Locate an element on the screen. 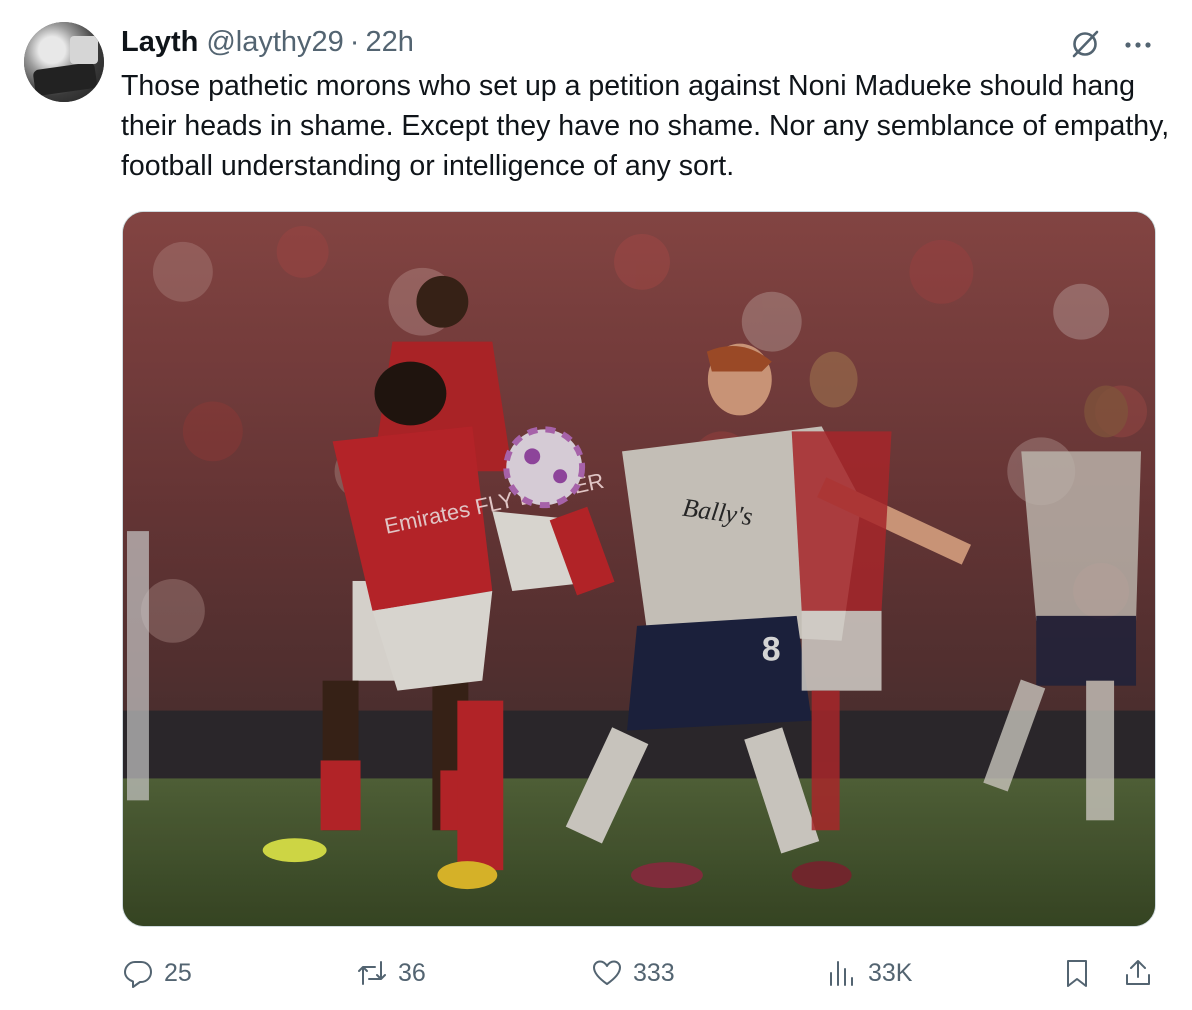  share-button is located at coordinates (1138, 973).